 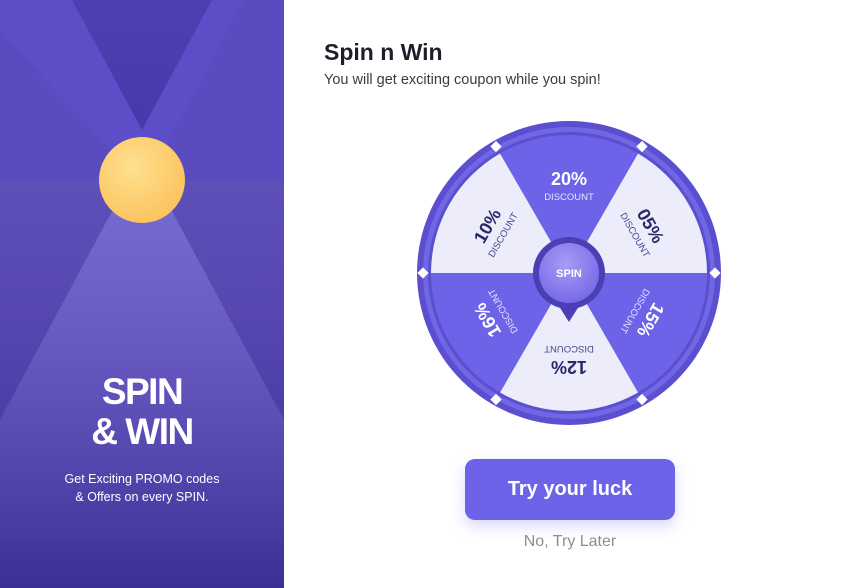 I want to click on try-later-link: No, Try Later, so click(x=570, y=542).